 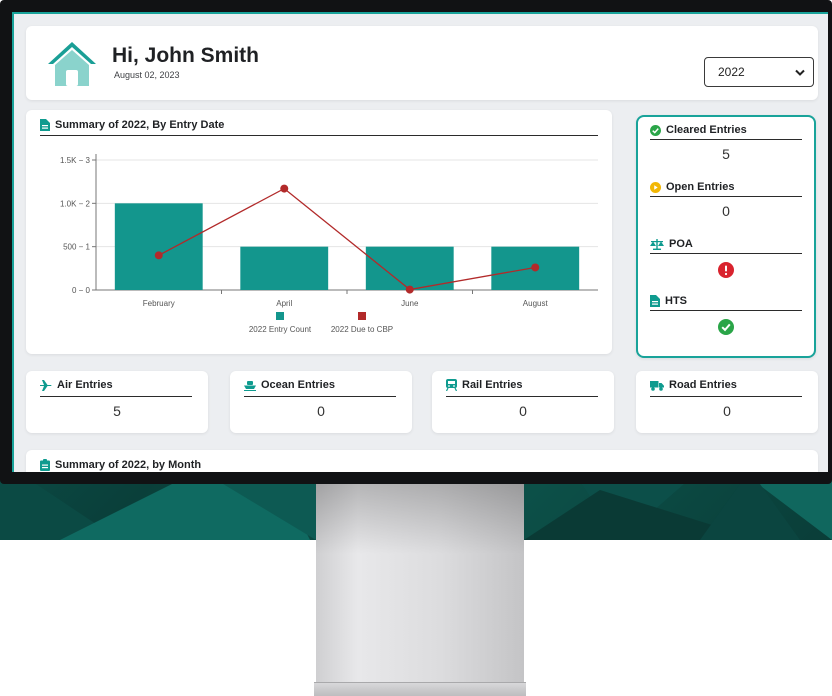 I want to click on hts-block: HTS, so click(x=726, y=314).